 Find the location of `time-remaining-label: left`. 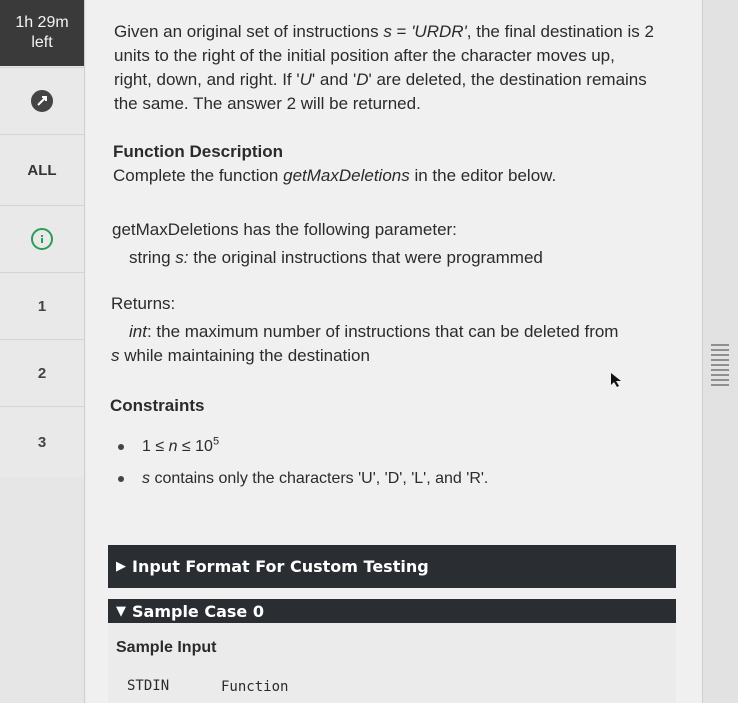

time-remaining-label: left is located at coordinates (42, 42).